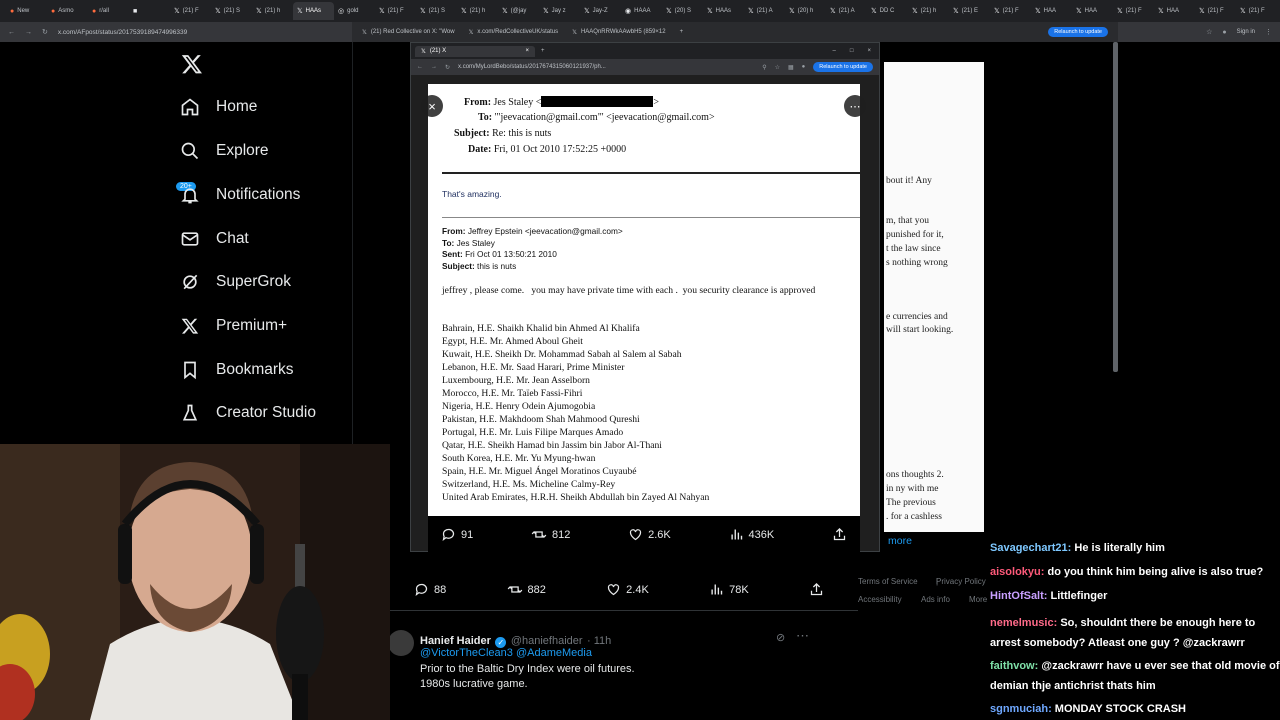 The height and width of the screenshot is (720, 1280). What do you see at coordinates (506, 653) in the screenshot?
I see `reply-mentions: @VictorTheClean3 @AdameMedia` at bounding box center [506, 653].